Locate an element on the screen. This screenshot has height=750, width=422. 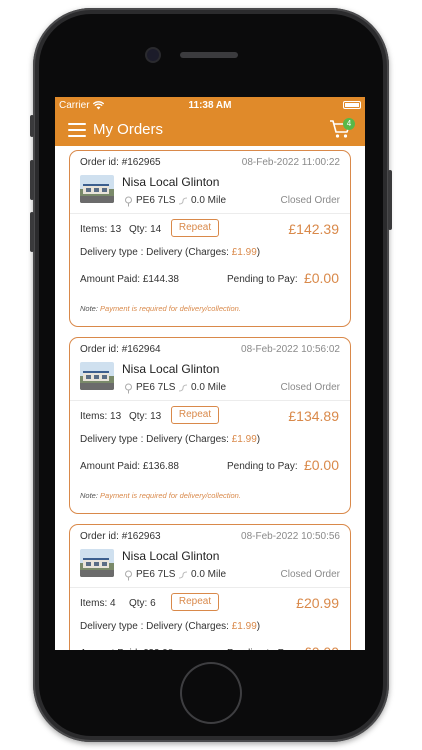
volume-up-button is located at coordinates (32, 180).